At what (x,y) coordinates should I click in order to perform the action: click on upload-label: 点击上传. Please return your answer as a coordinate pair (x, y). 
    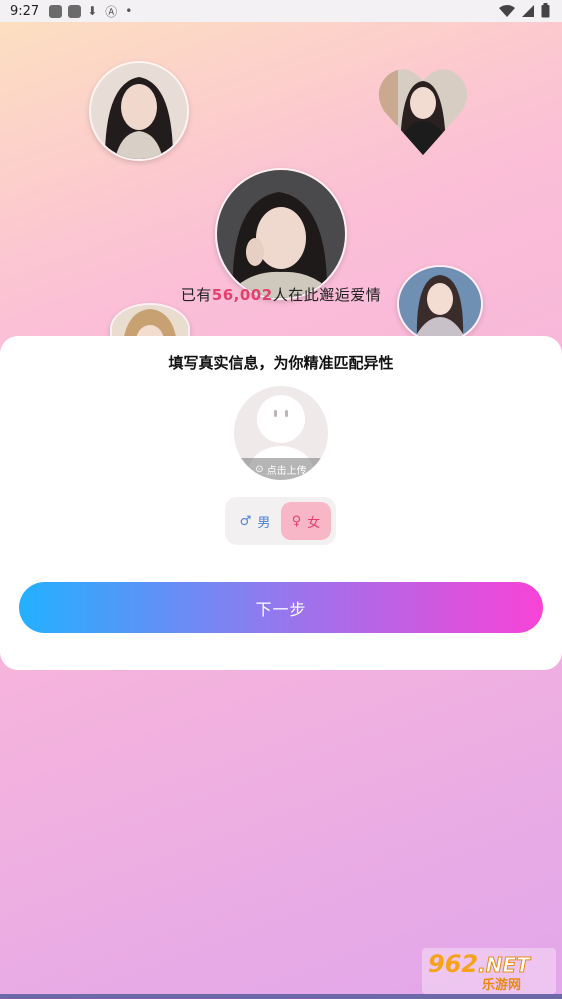
    Looking at the image, I should click on (286, 471).